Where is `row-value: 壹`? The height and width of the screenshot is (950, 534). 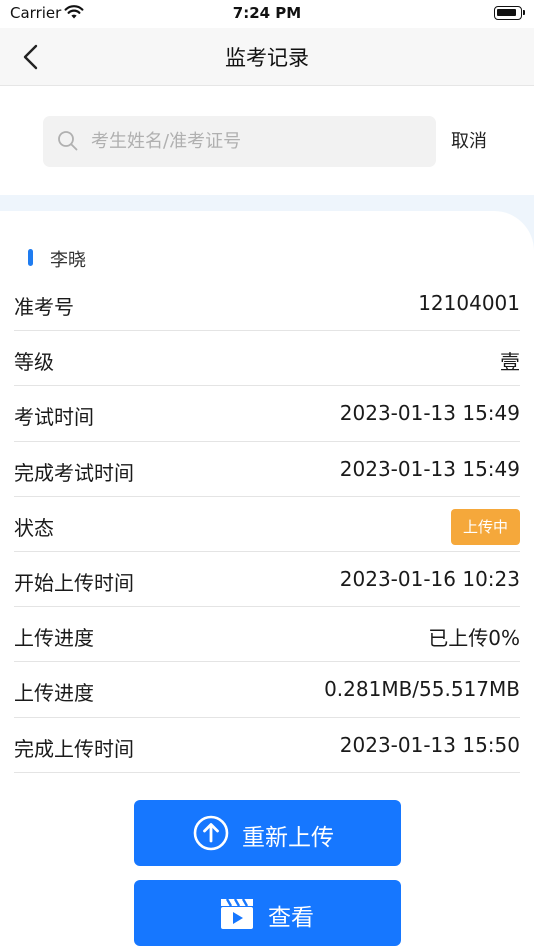 row-value: 壹 is located at coordinates (510, 362).